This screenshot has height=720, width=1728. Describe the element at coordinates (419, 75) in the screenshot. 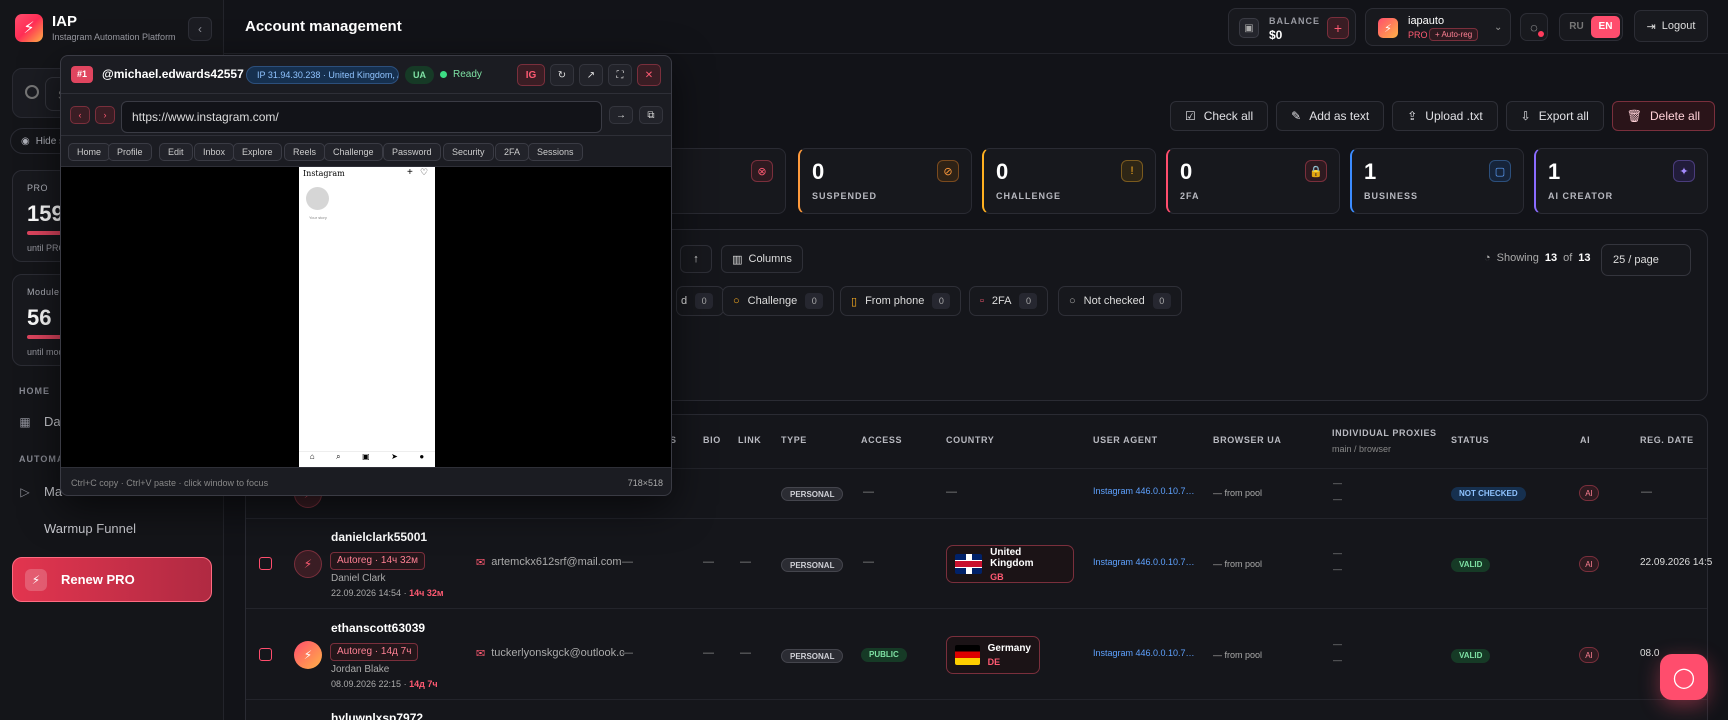

I see `ua-badge: UA` at that location.